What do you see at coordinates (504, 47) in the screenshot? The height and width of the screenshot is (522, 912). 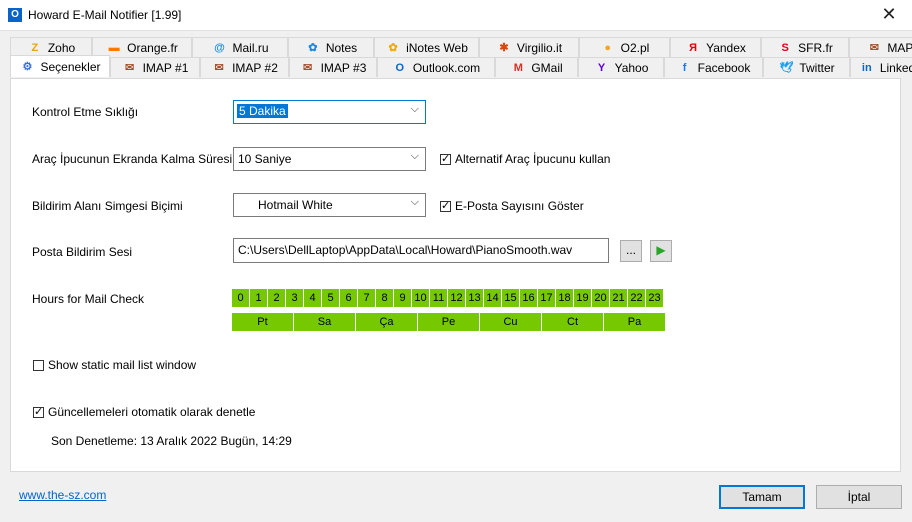 I see `virgilio-icon: ✱` at bounding box center [504, 47].